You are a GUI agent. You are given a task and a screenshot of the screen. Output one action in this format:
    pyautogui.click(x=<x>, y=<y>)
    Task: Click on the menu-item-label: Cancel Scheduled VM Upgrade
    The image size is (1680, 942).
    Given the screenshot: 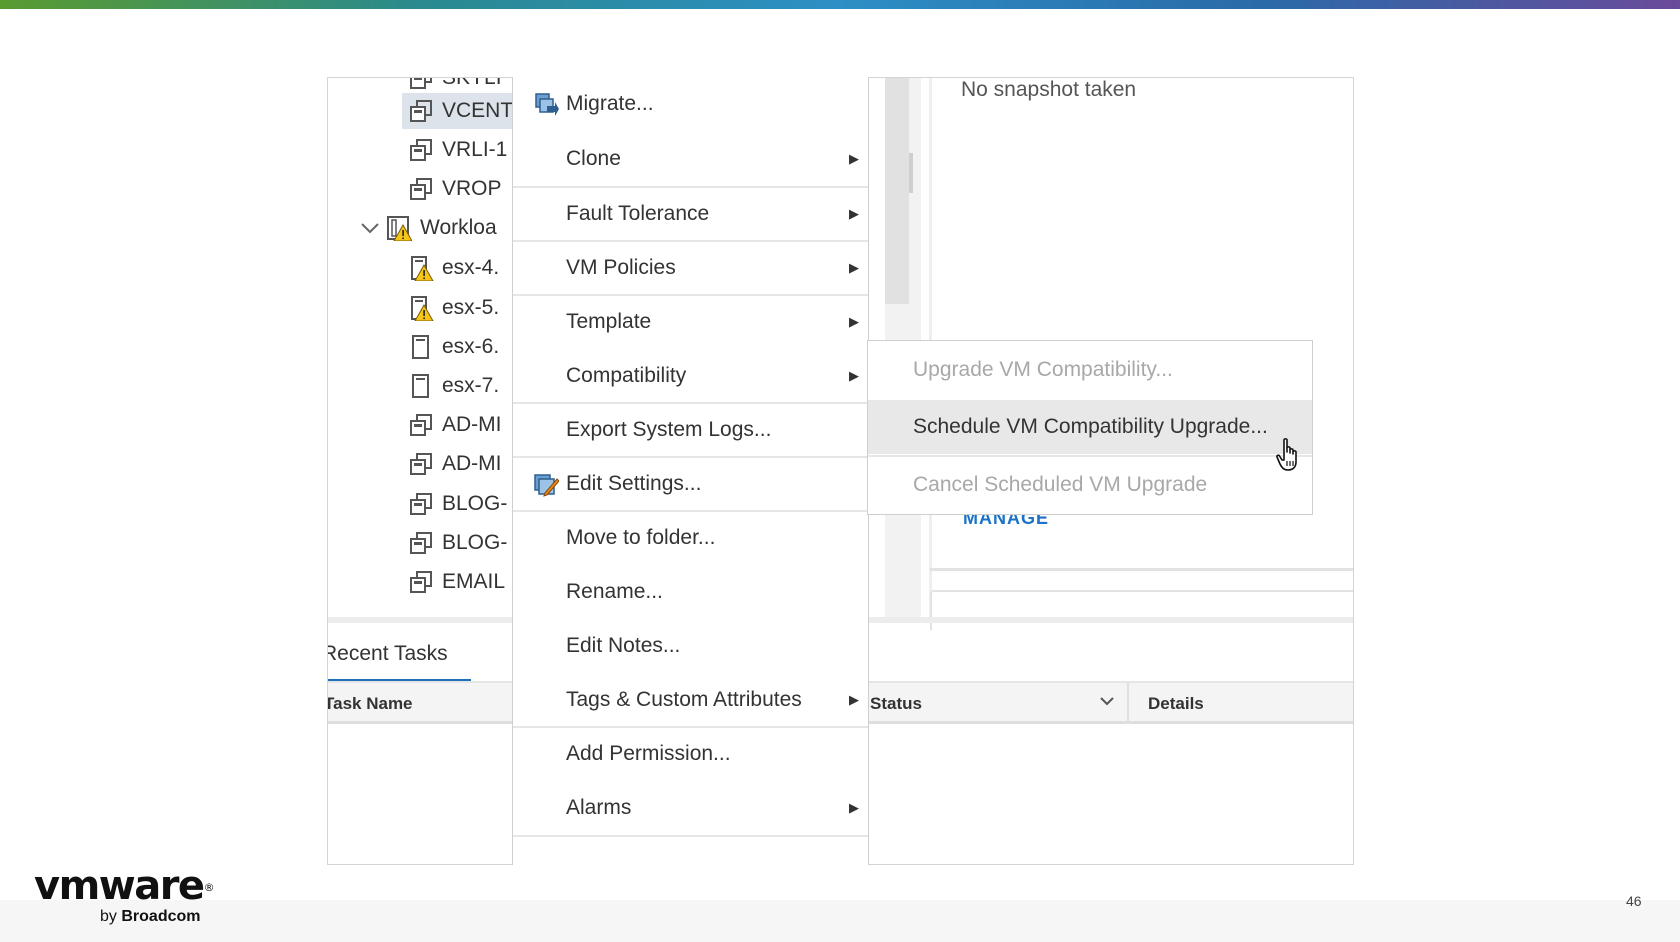 What is the action you would take?
    pyautogui.click(x=1060, y=484)
    